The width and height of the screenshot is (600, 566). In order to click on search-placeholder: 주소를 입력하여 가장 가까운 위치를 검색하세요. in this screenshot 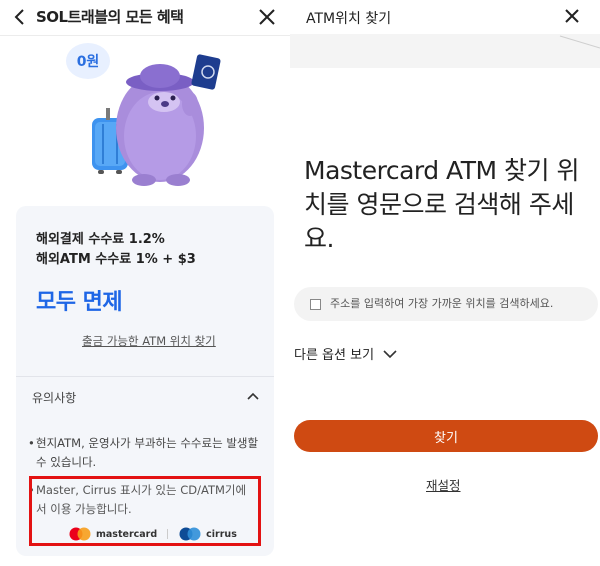, I will do `click(442, 303)`.